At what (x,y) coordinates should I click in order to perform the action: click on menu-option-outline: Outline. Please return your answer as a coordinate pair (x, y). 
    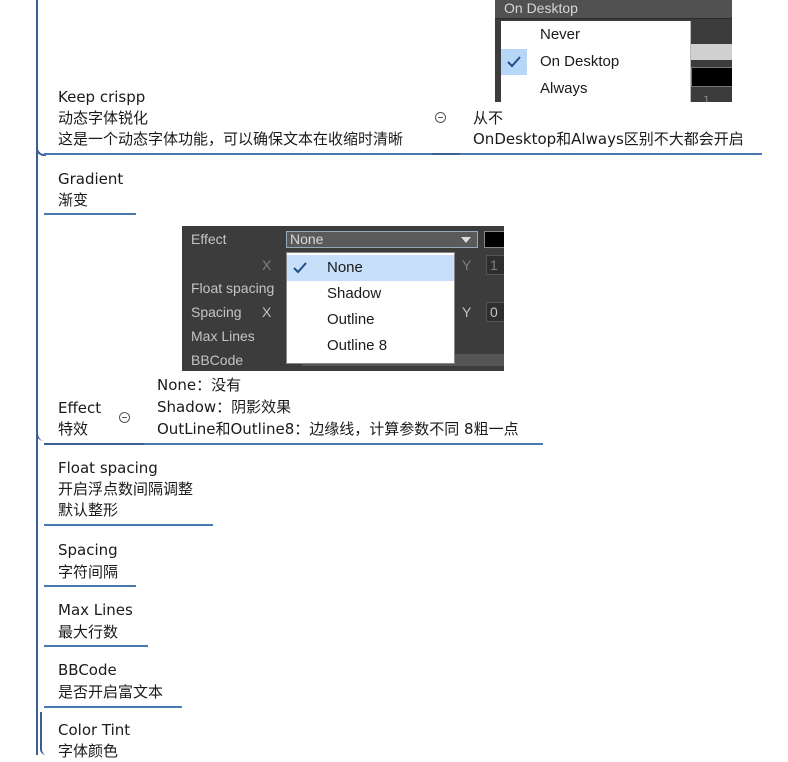
    Looking at the image, I should click on (370, 320).